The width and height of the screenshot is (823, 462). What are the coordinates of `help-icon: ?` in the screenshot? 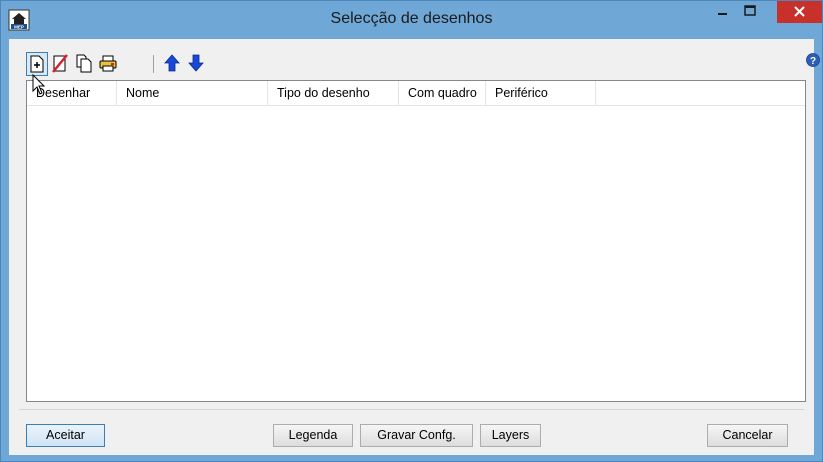 It's located at (813, 60).